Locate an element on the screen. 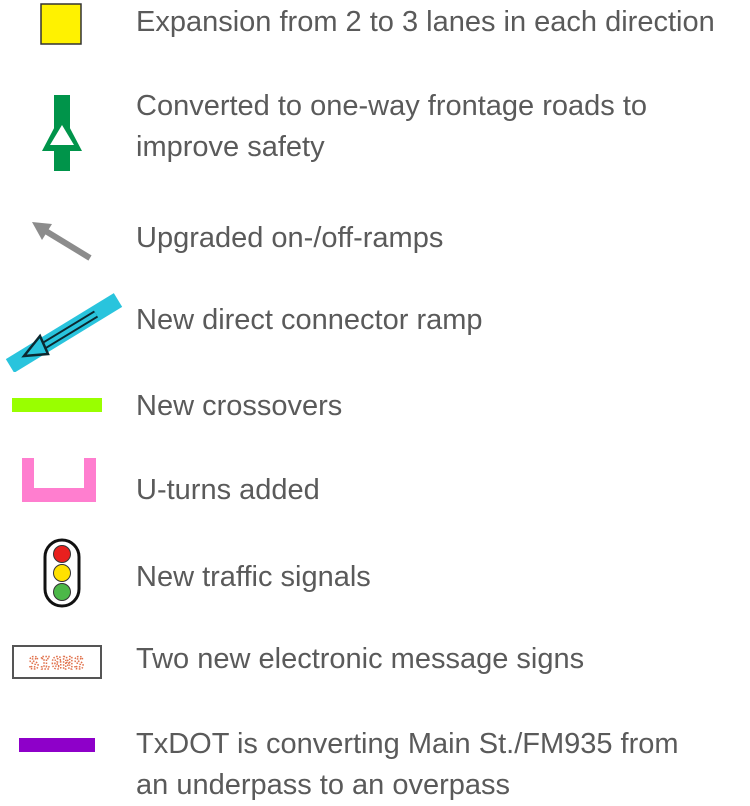  legend-item-direct-connector: New direct connector ramp is located at coordinates (375, 335).